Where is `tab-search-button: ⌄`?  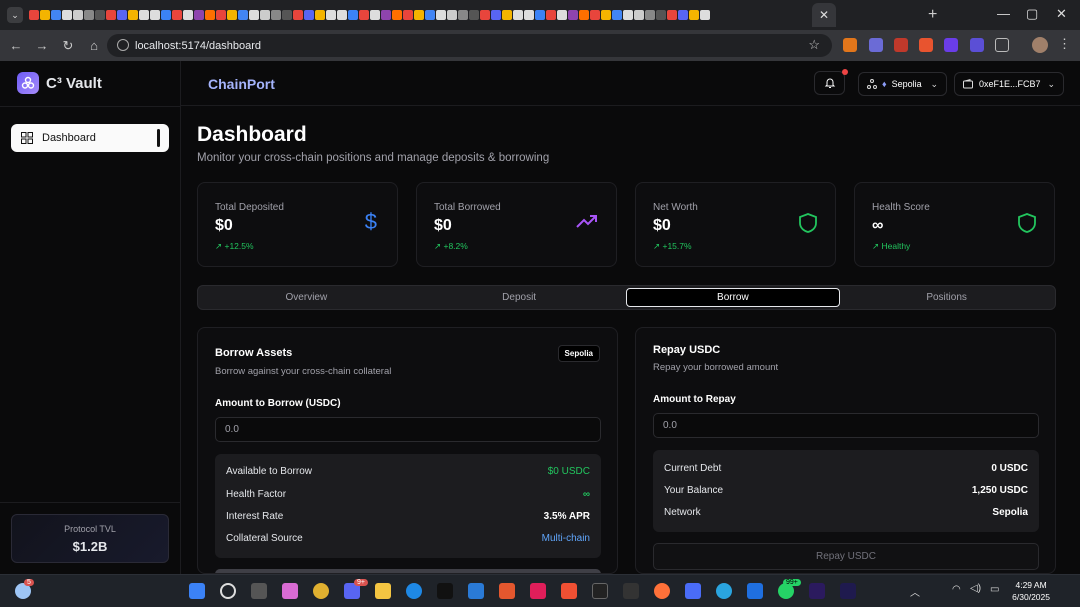
tab-search-button: ⌄ is located at coordinates (15, 15).